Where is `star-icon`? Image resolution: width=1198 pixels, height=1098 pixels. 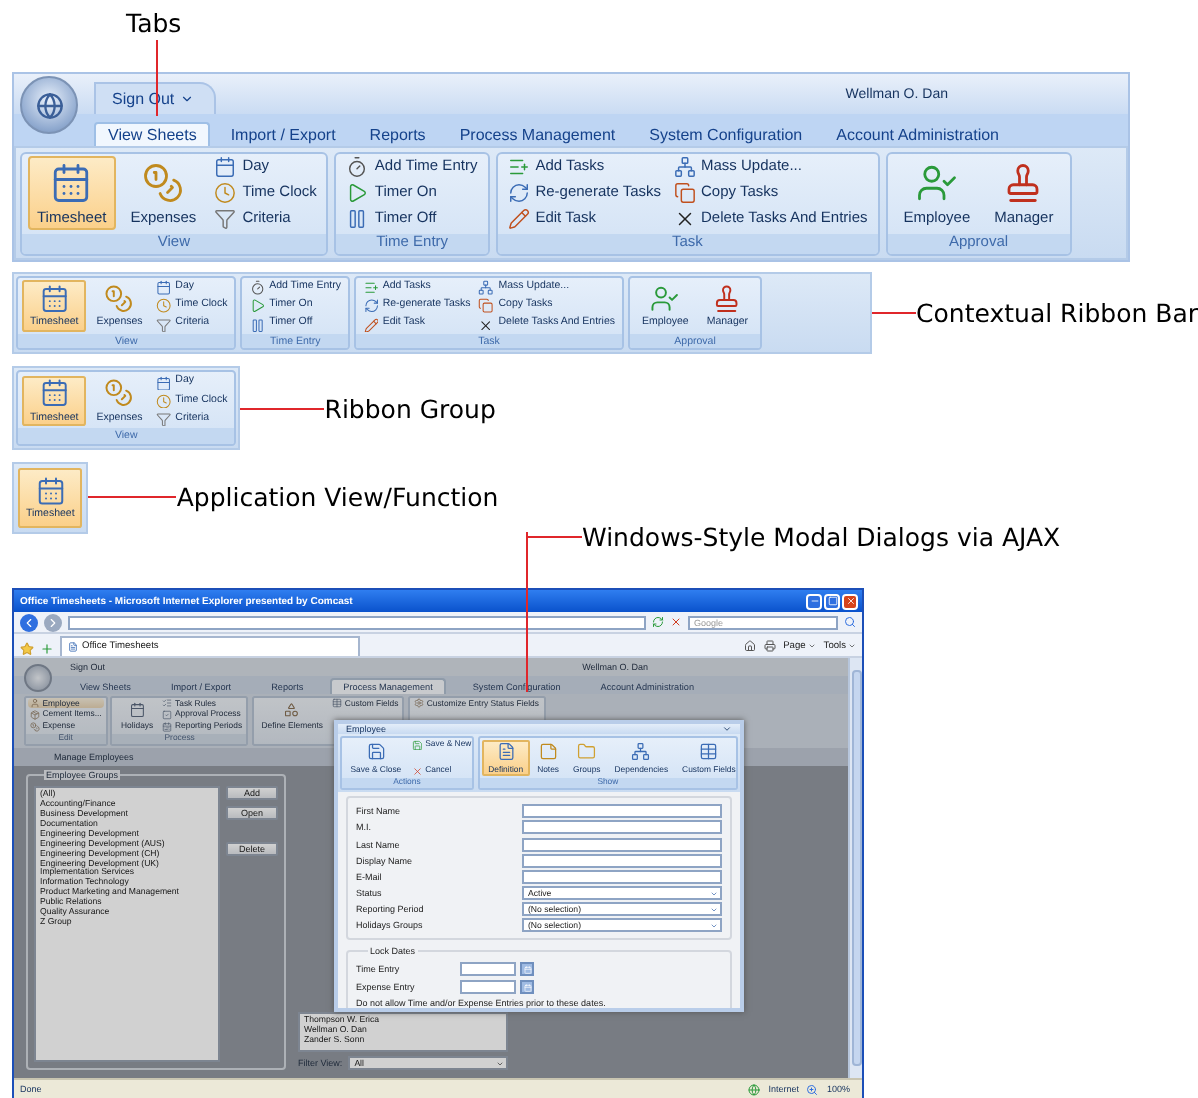
star-icon is located at coordinates (27, 649).